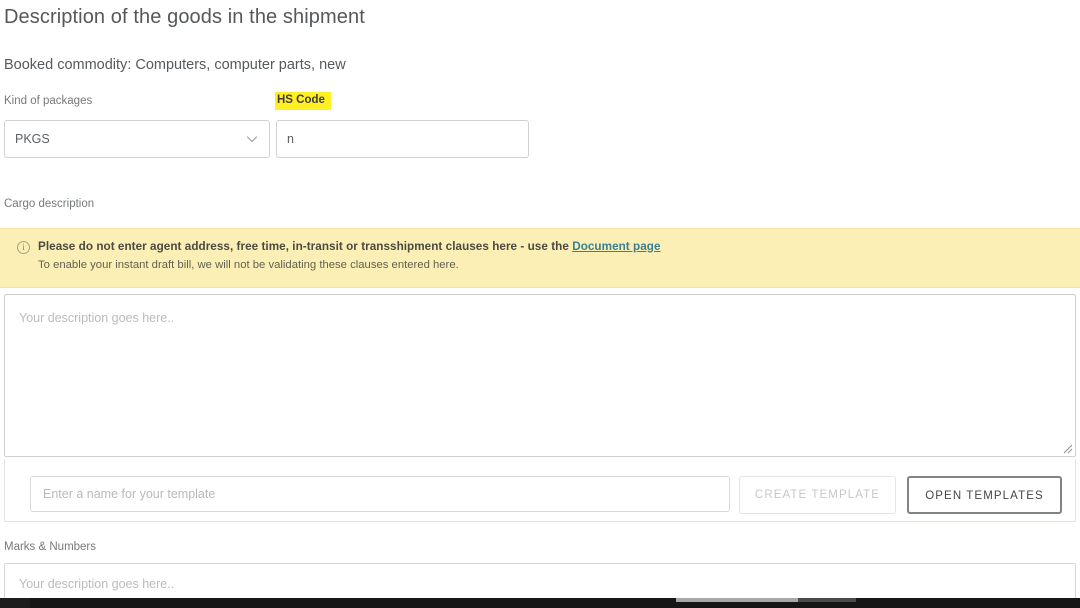 The image size is (1080, 608). Describe the element at coordinates (827, 600) in the screenshot. I see `screen-bottom-edge-highlight-secondary` at that location.